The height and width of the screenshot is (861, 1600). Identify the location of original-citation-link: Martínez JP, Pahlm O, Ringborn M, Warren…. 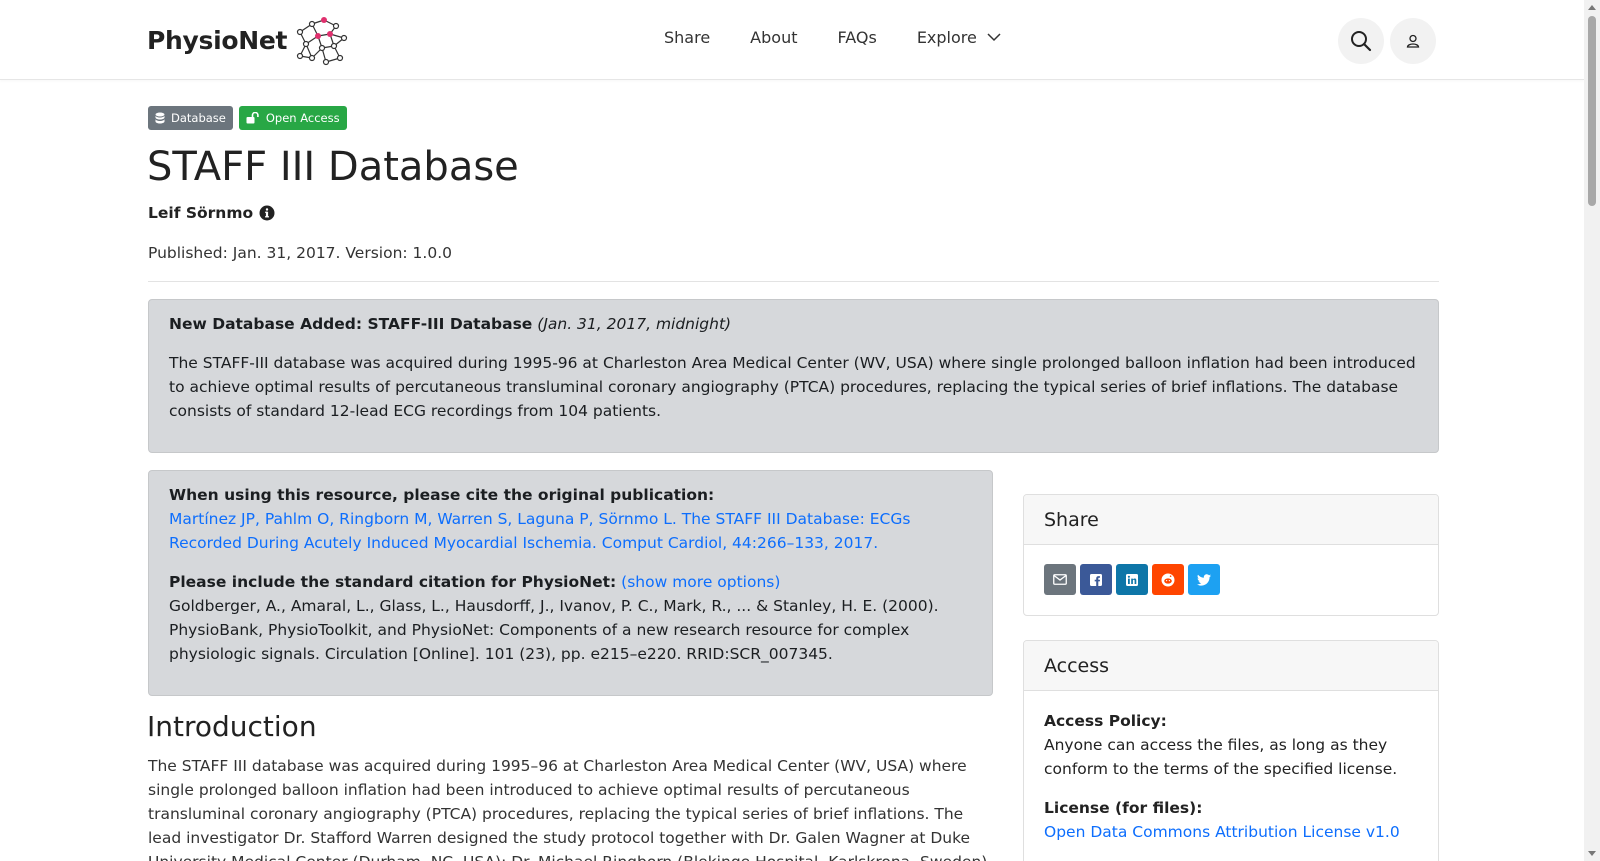
(539, 531).